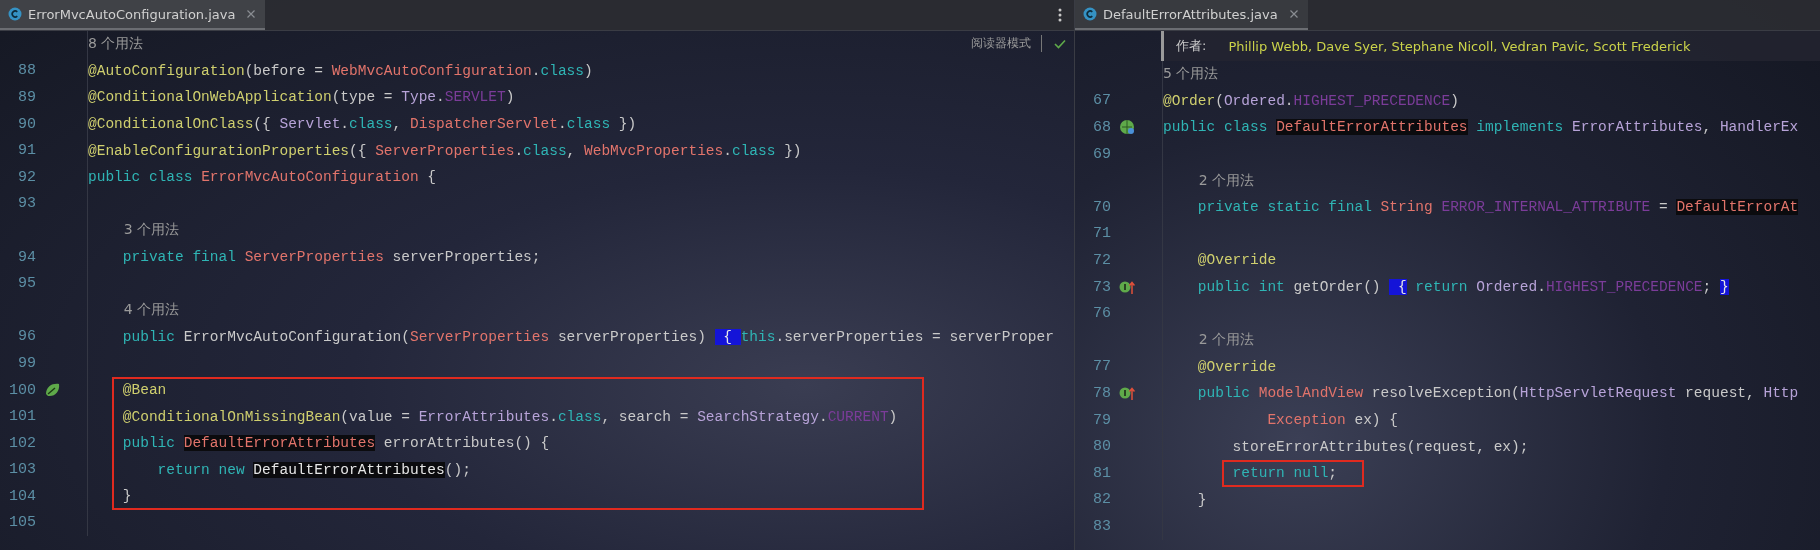  I want to click on line-number: 83, so click(1102, 526).